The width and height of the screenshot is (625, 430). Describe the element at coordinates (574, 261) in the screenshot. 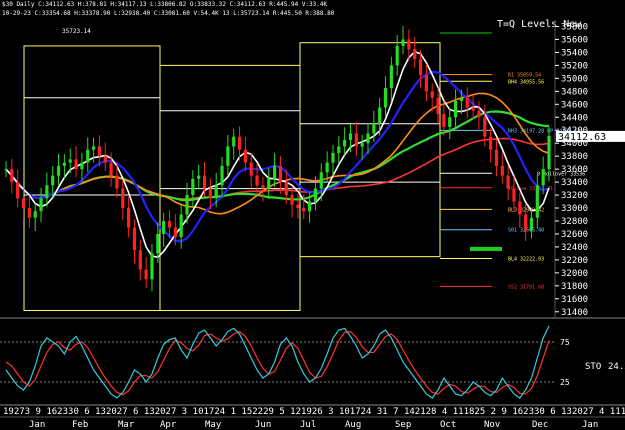

I see `price-tick-label: 32200` at that location.